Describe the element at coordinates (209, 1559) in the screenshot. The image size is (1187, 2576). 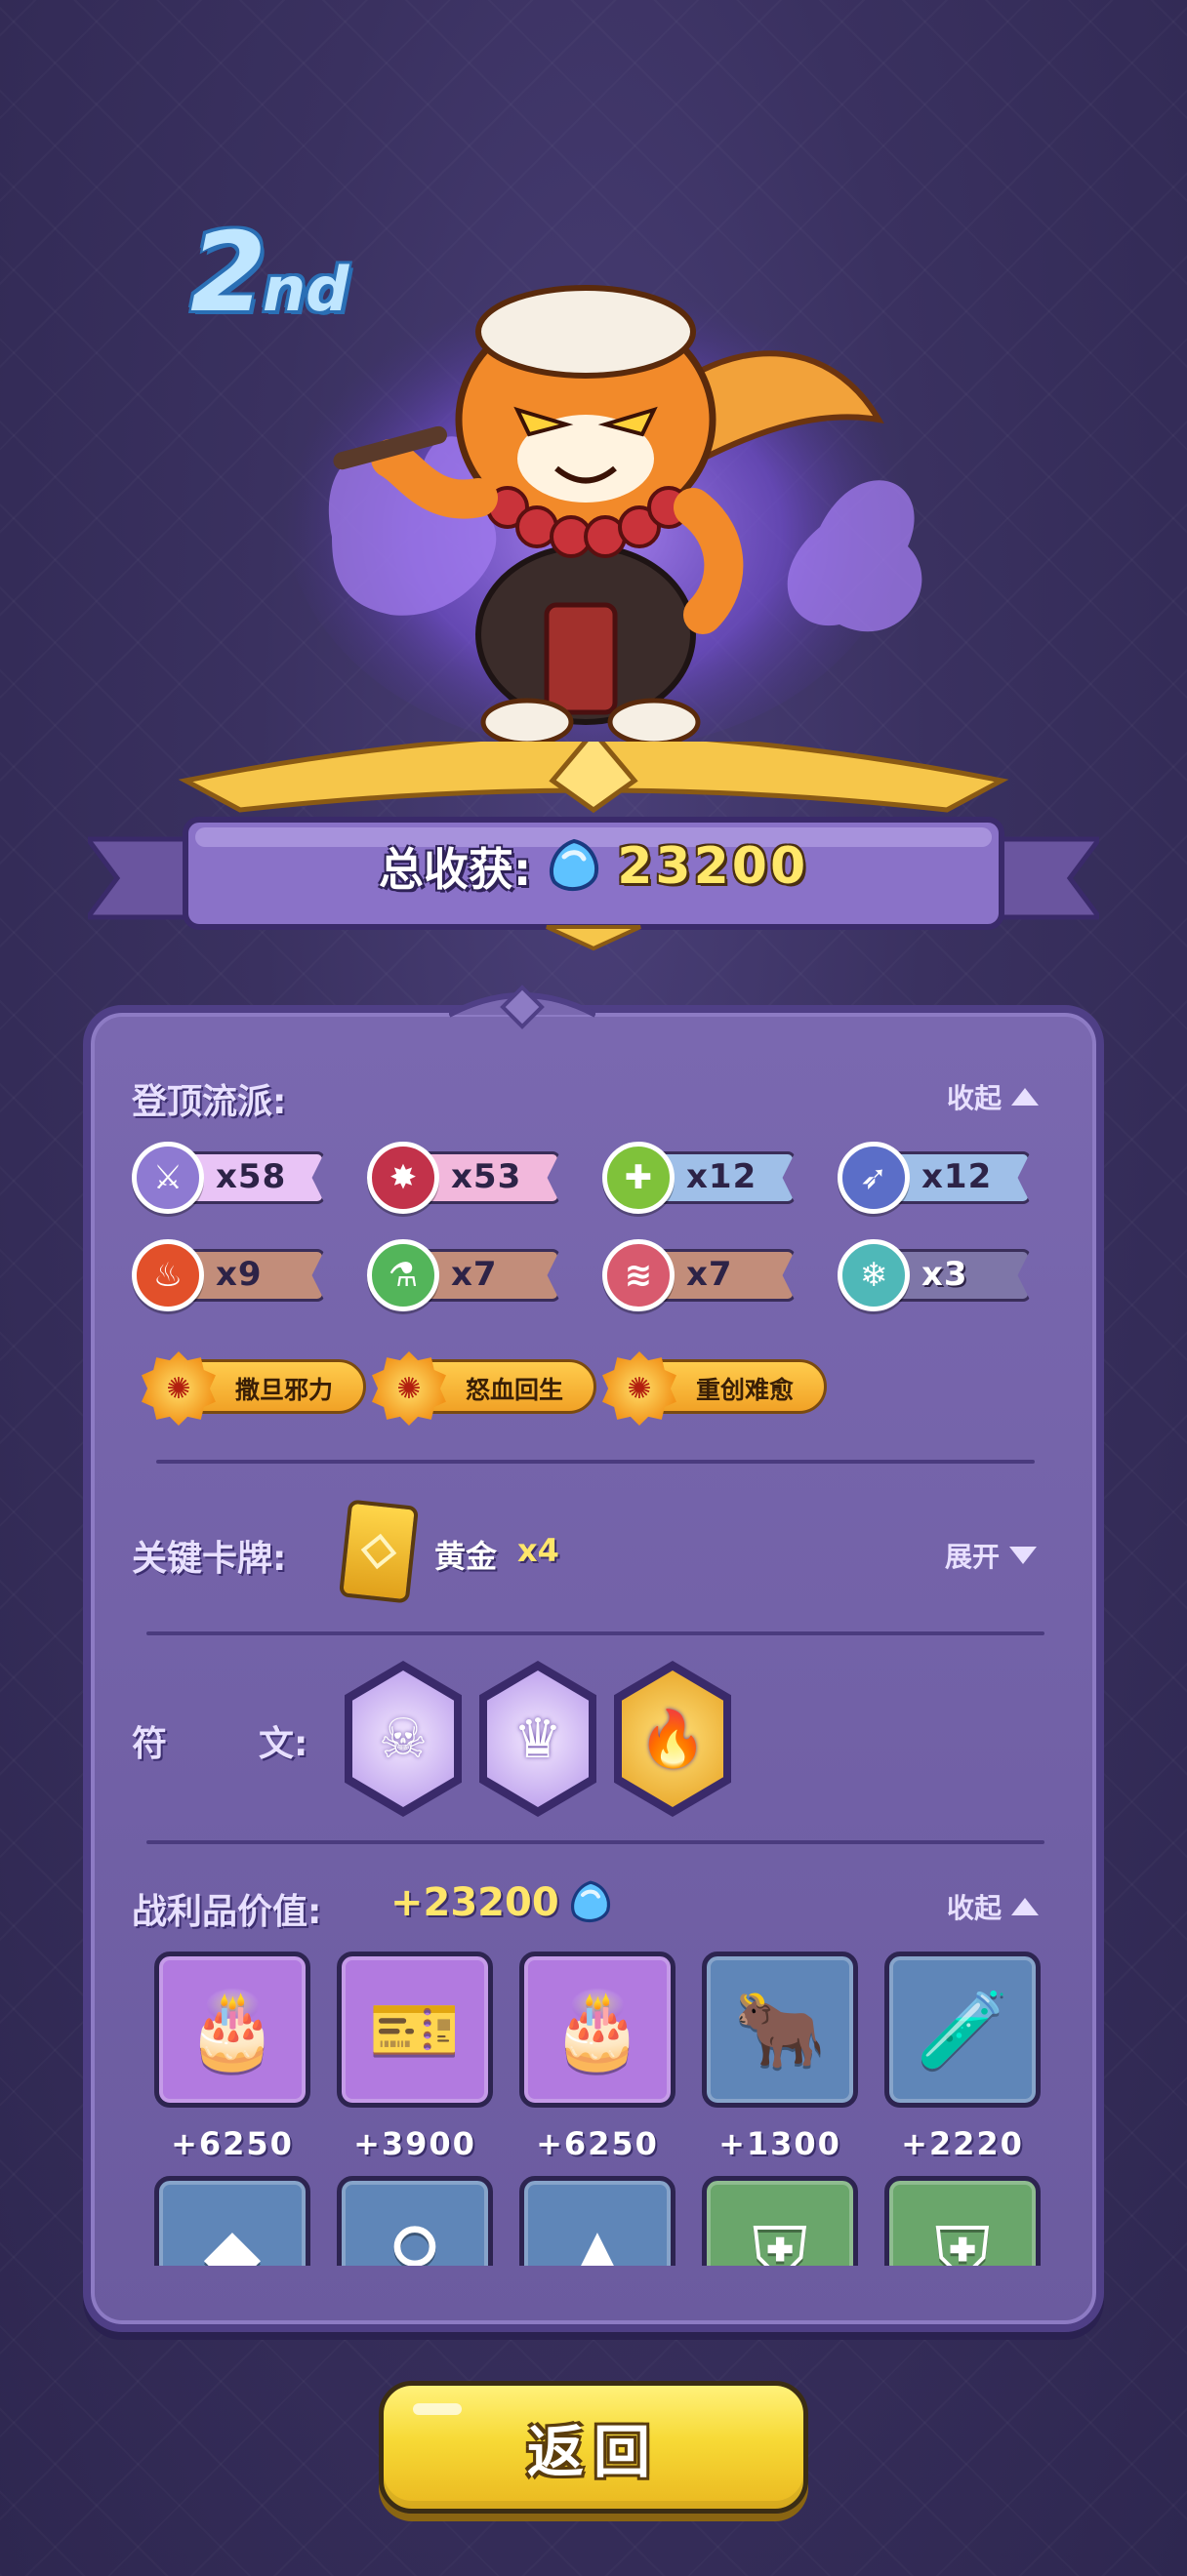
I see `key-cards-title: 关键卡牌:` at that location.